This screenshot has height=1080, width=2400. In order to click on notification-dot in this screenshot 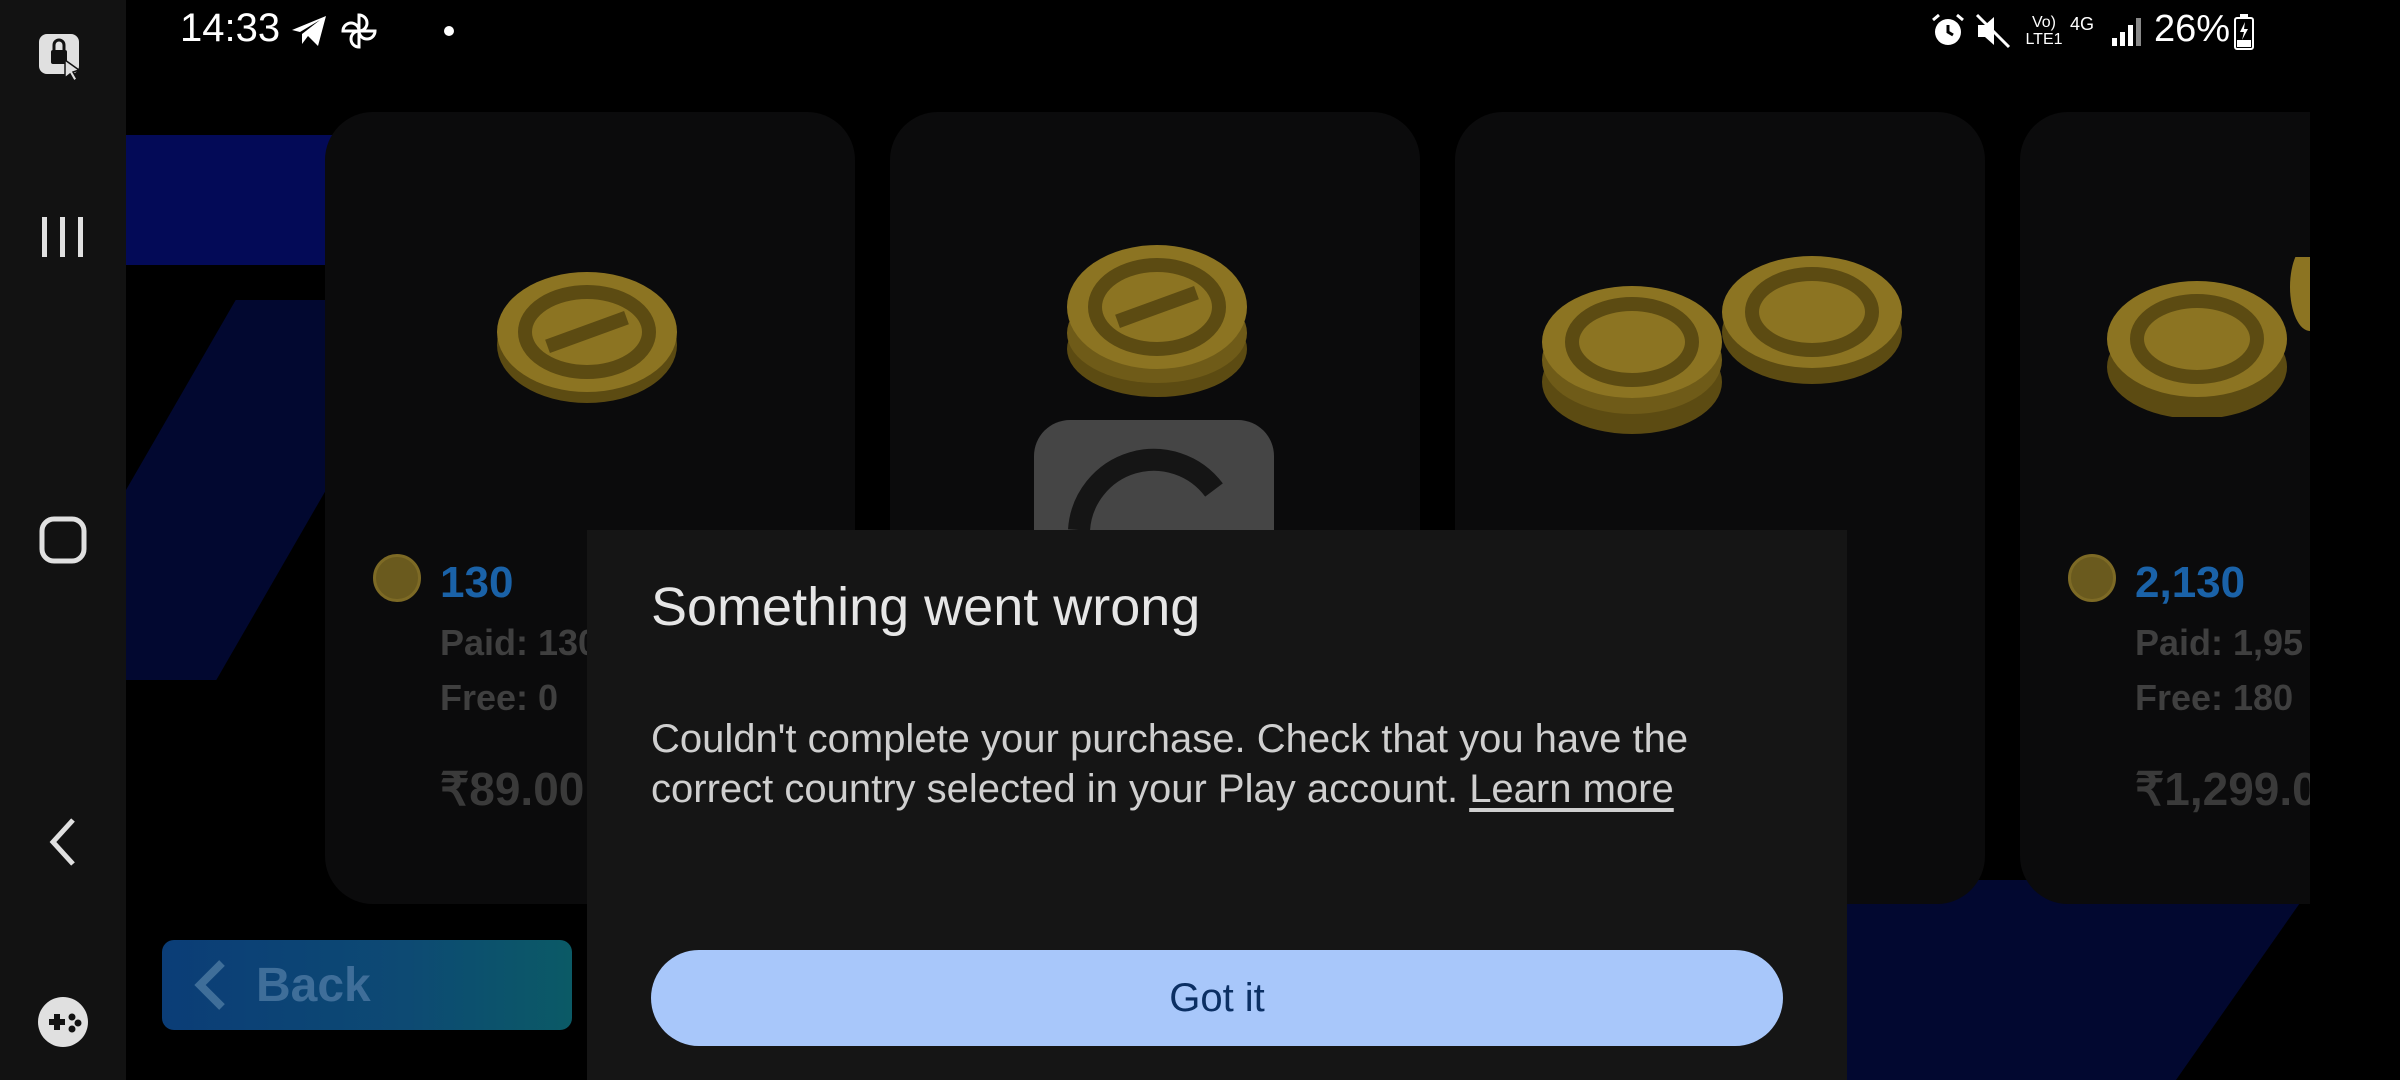, I will do `click(449, 31)`.